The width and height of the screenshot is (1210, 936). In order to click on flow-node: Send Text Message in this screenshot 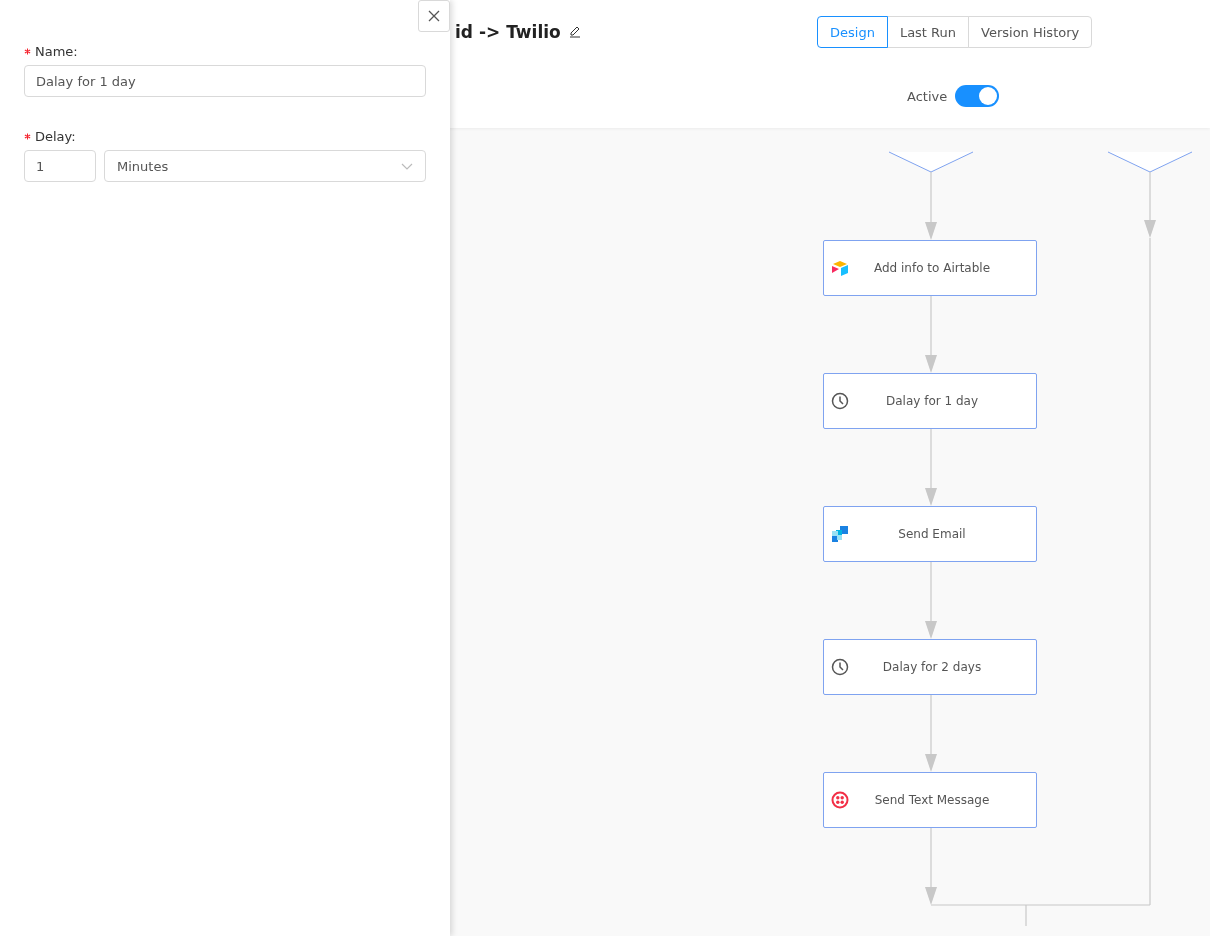, I will do `click(930, 800)`.